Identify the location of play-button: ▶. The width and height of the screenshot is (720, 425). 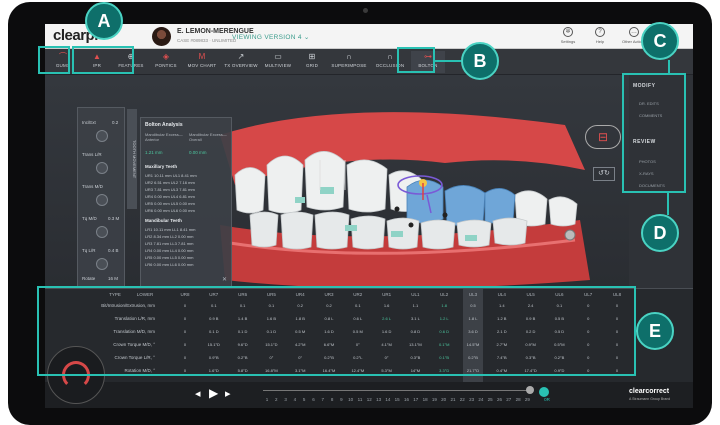
(213, 393).